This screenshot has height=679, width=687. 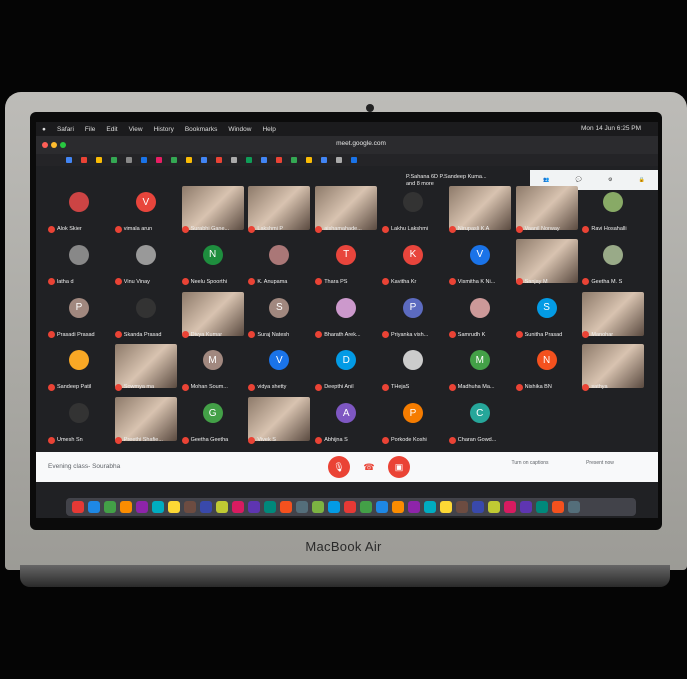 What do you see at coordinates (146, 210) in the screenshot?
I see `participant-tile: Vvimala arun` at bounding box center [146, 210].